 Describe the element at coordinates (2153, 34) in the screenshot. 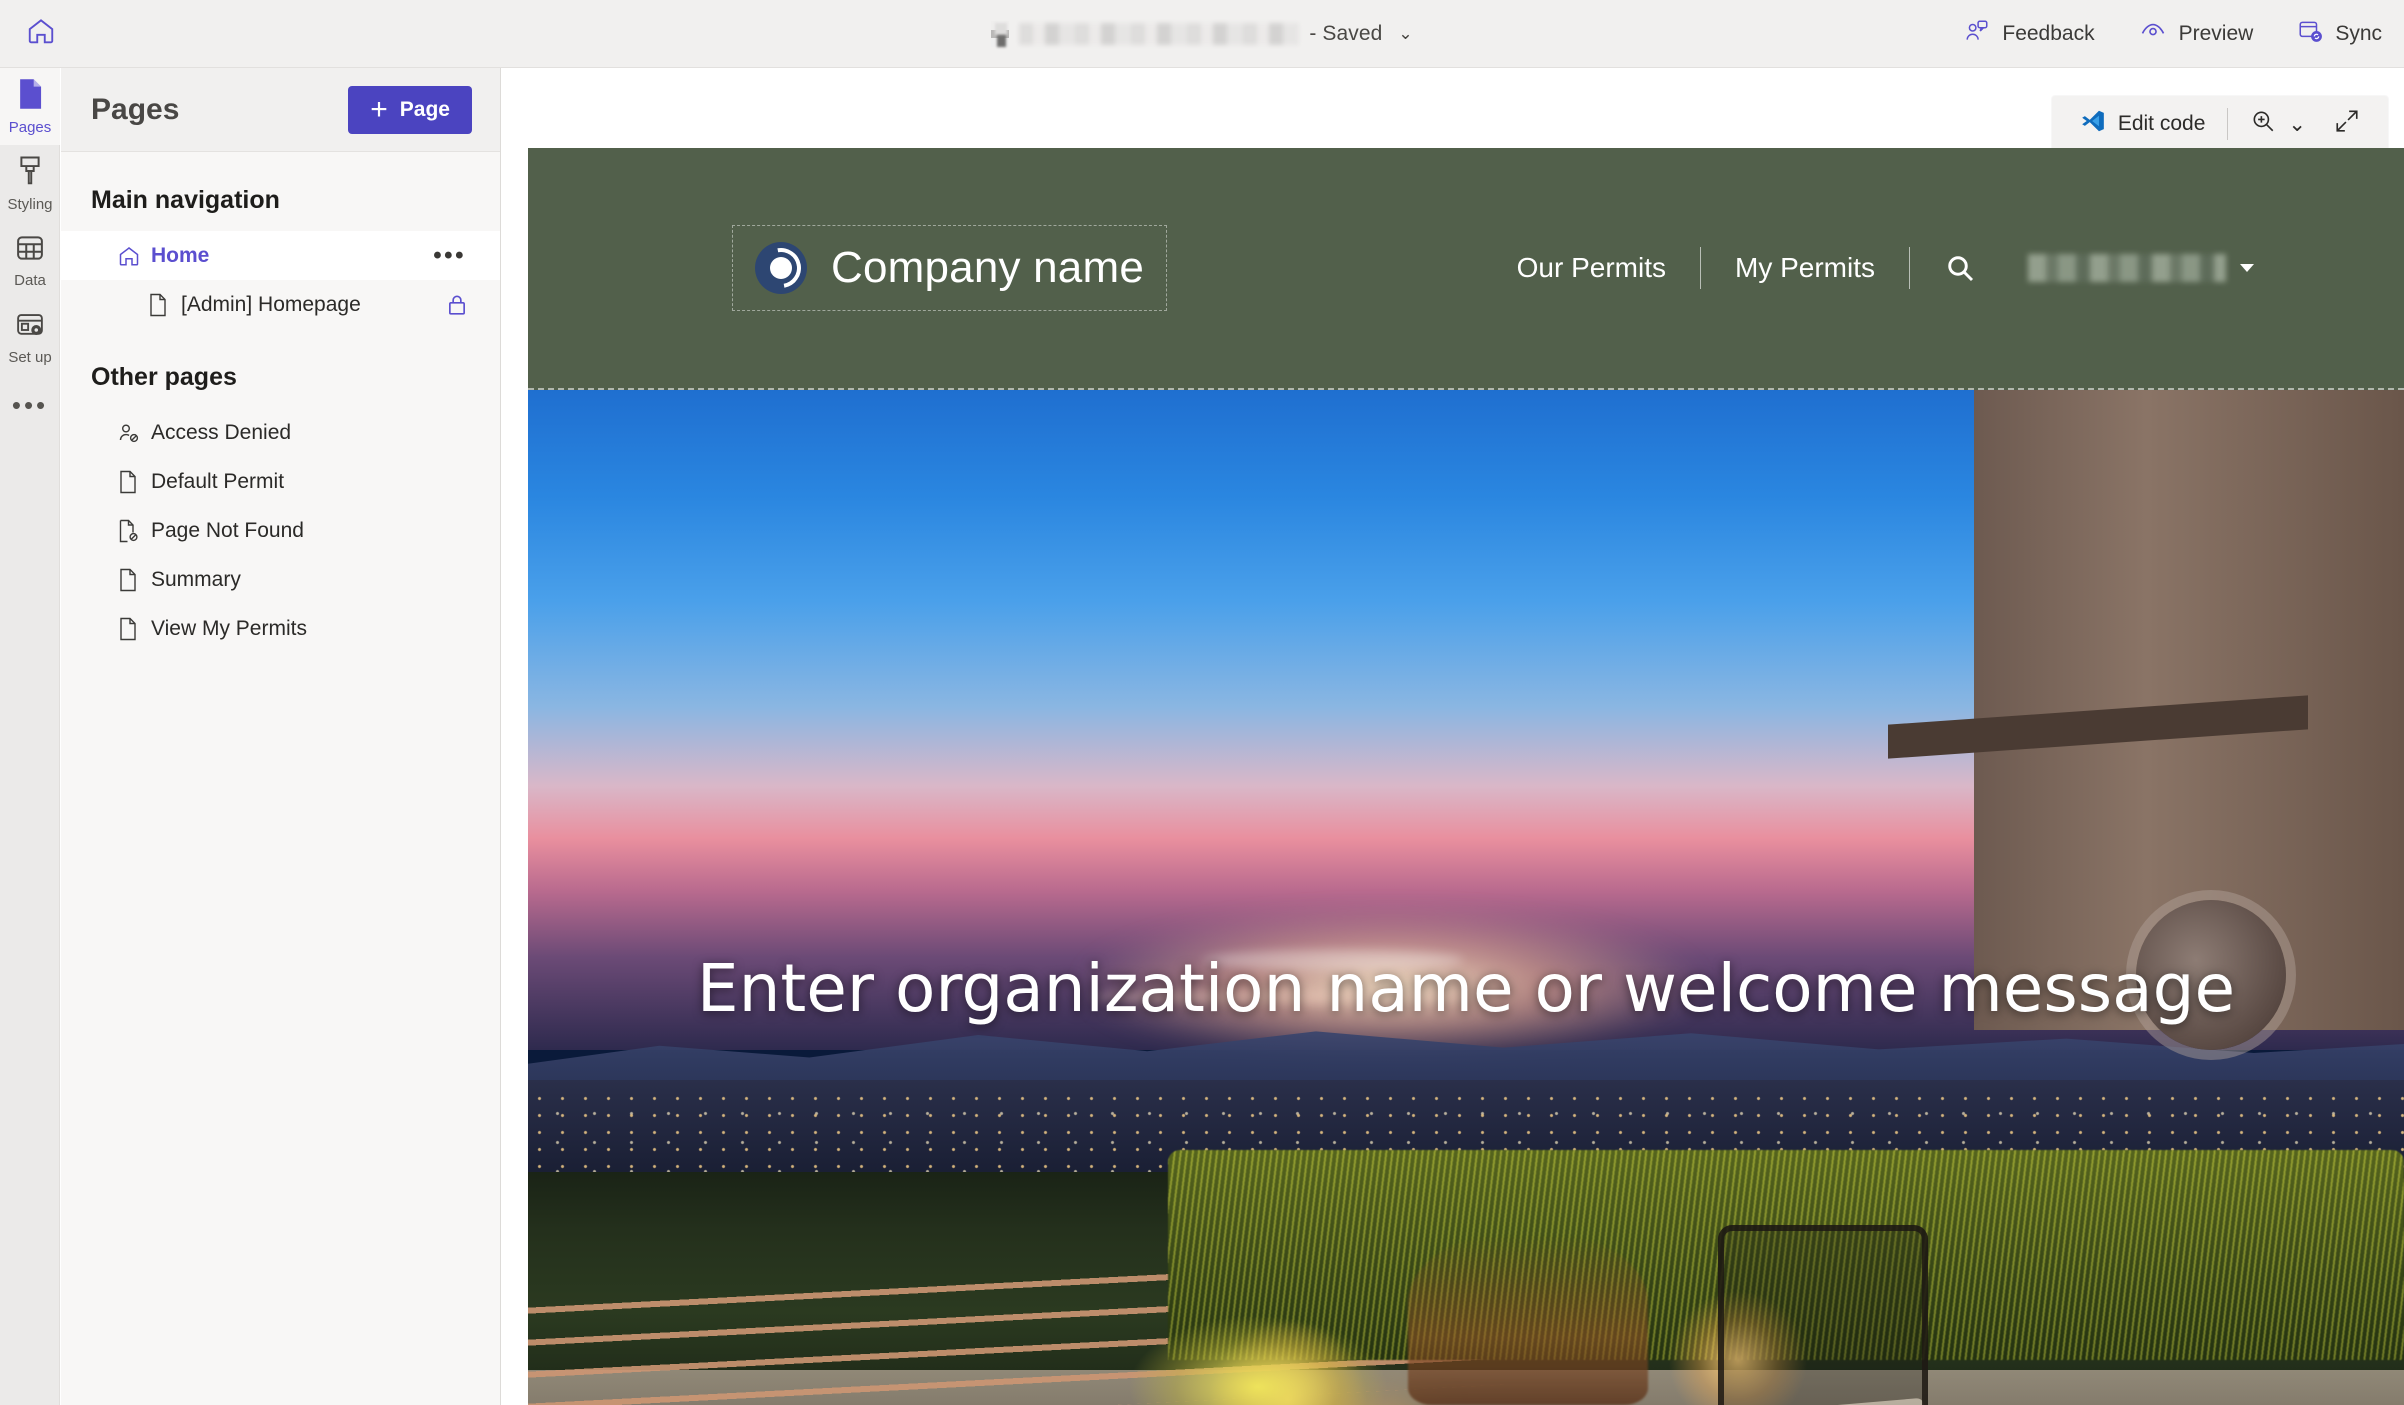

I see `eye-preview-icon` at that location.